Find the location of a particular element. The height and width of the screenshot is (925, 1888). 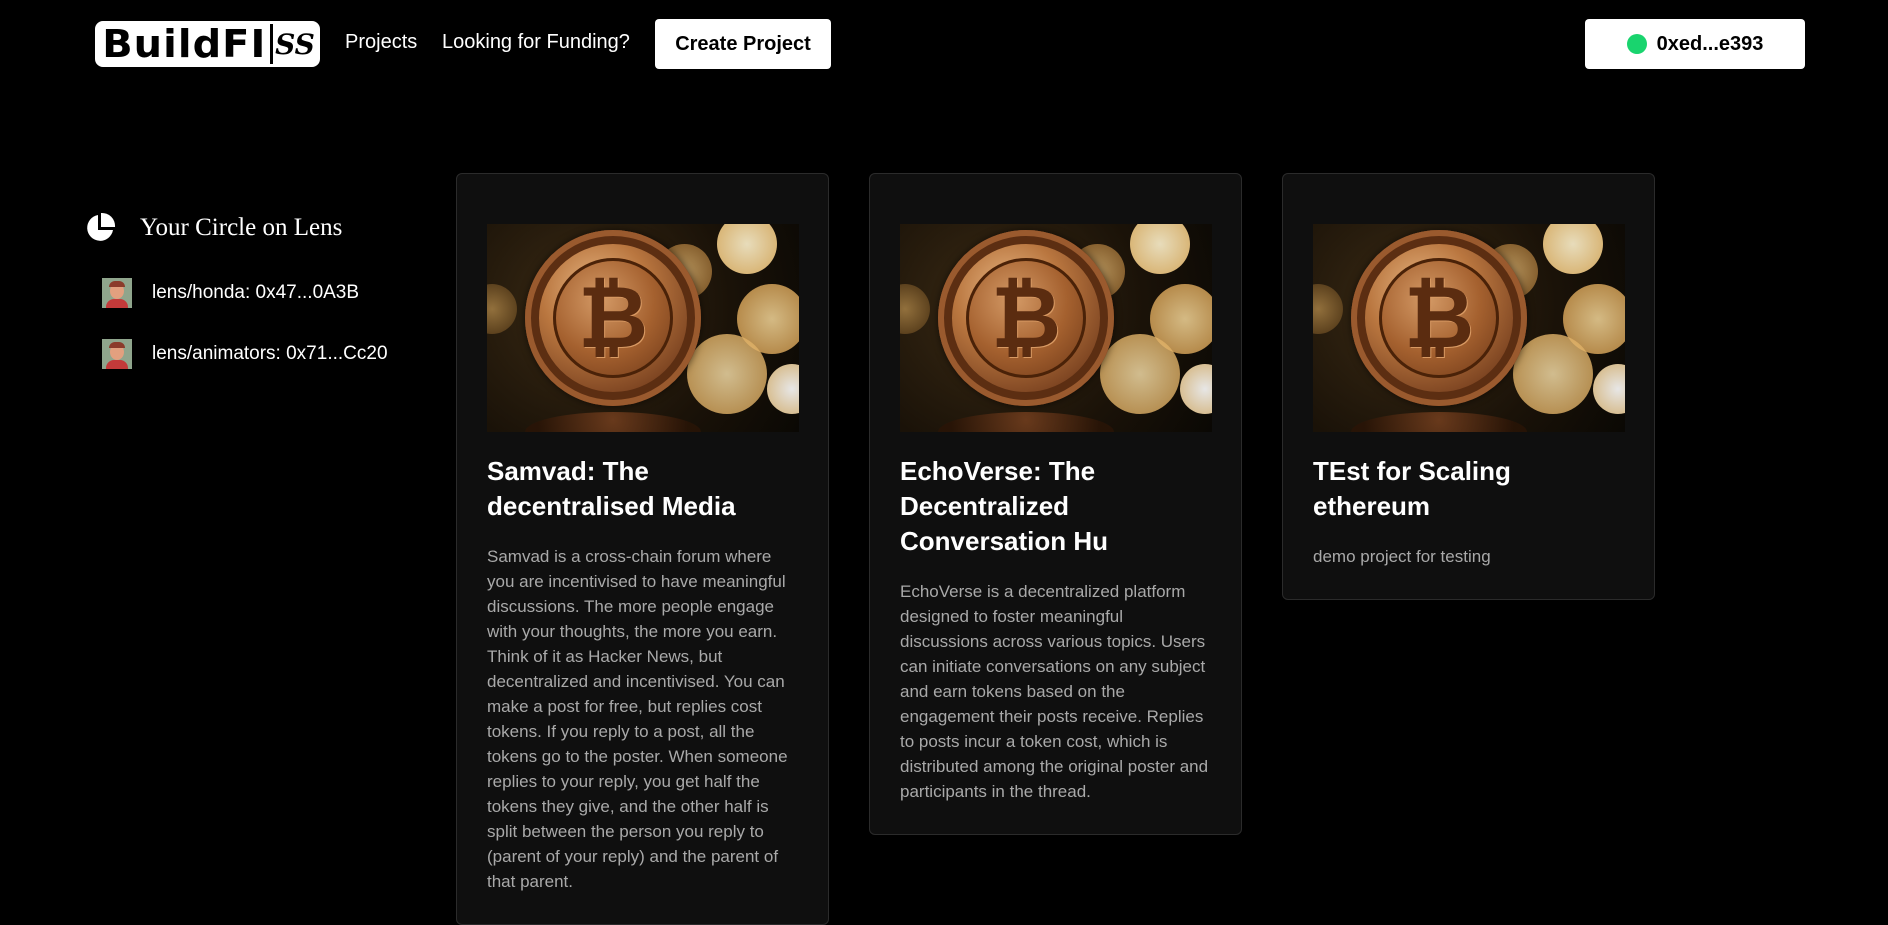

sidebar-title: Your Circle on Lens is located at coordinates (213, 228).